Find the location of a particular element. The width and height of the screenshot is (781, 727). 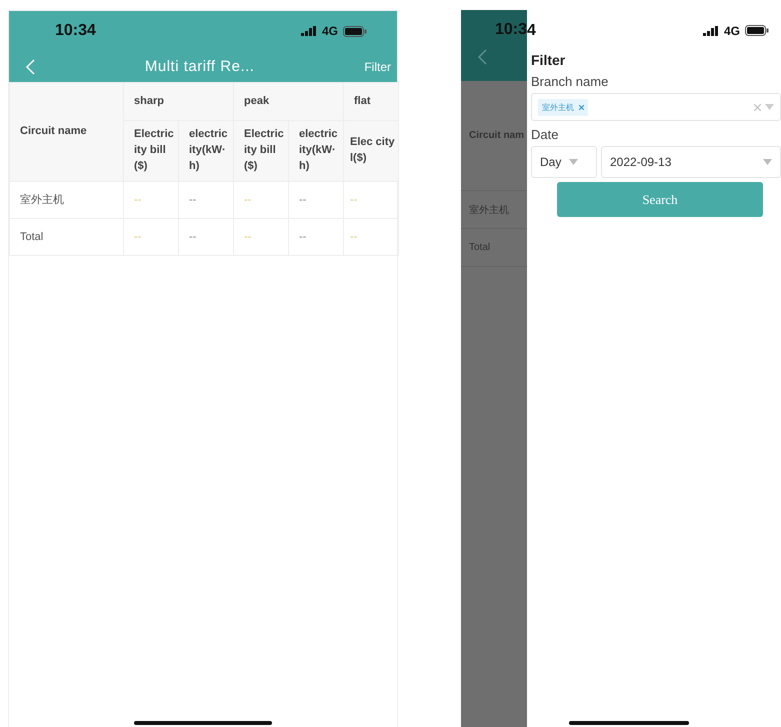

column-header: Circuit name is located at coordinates (67, 132).